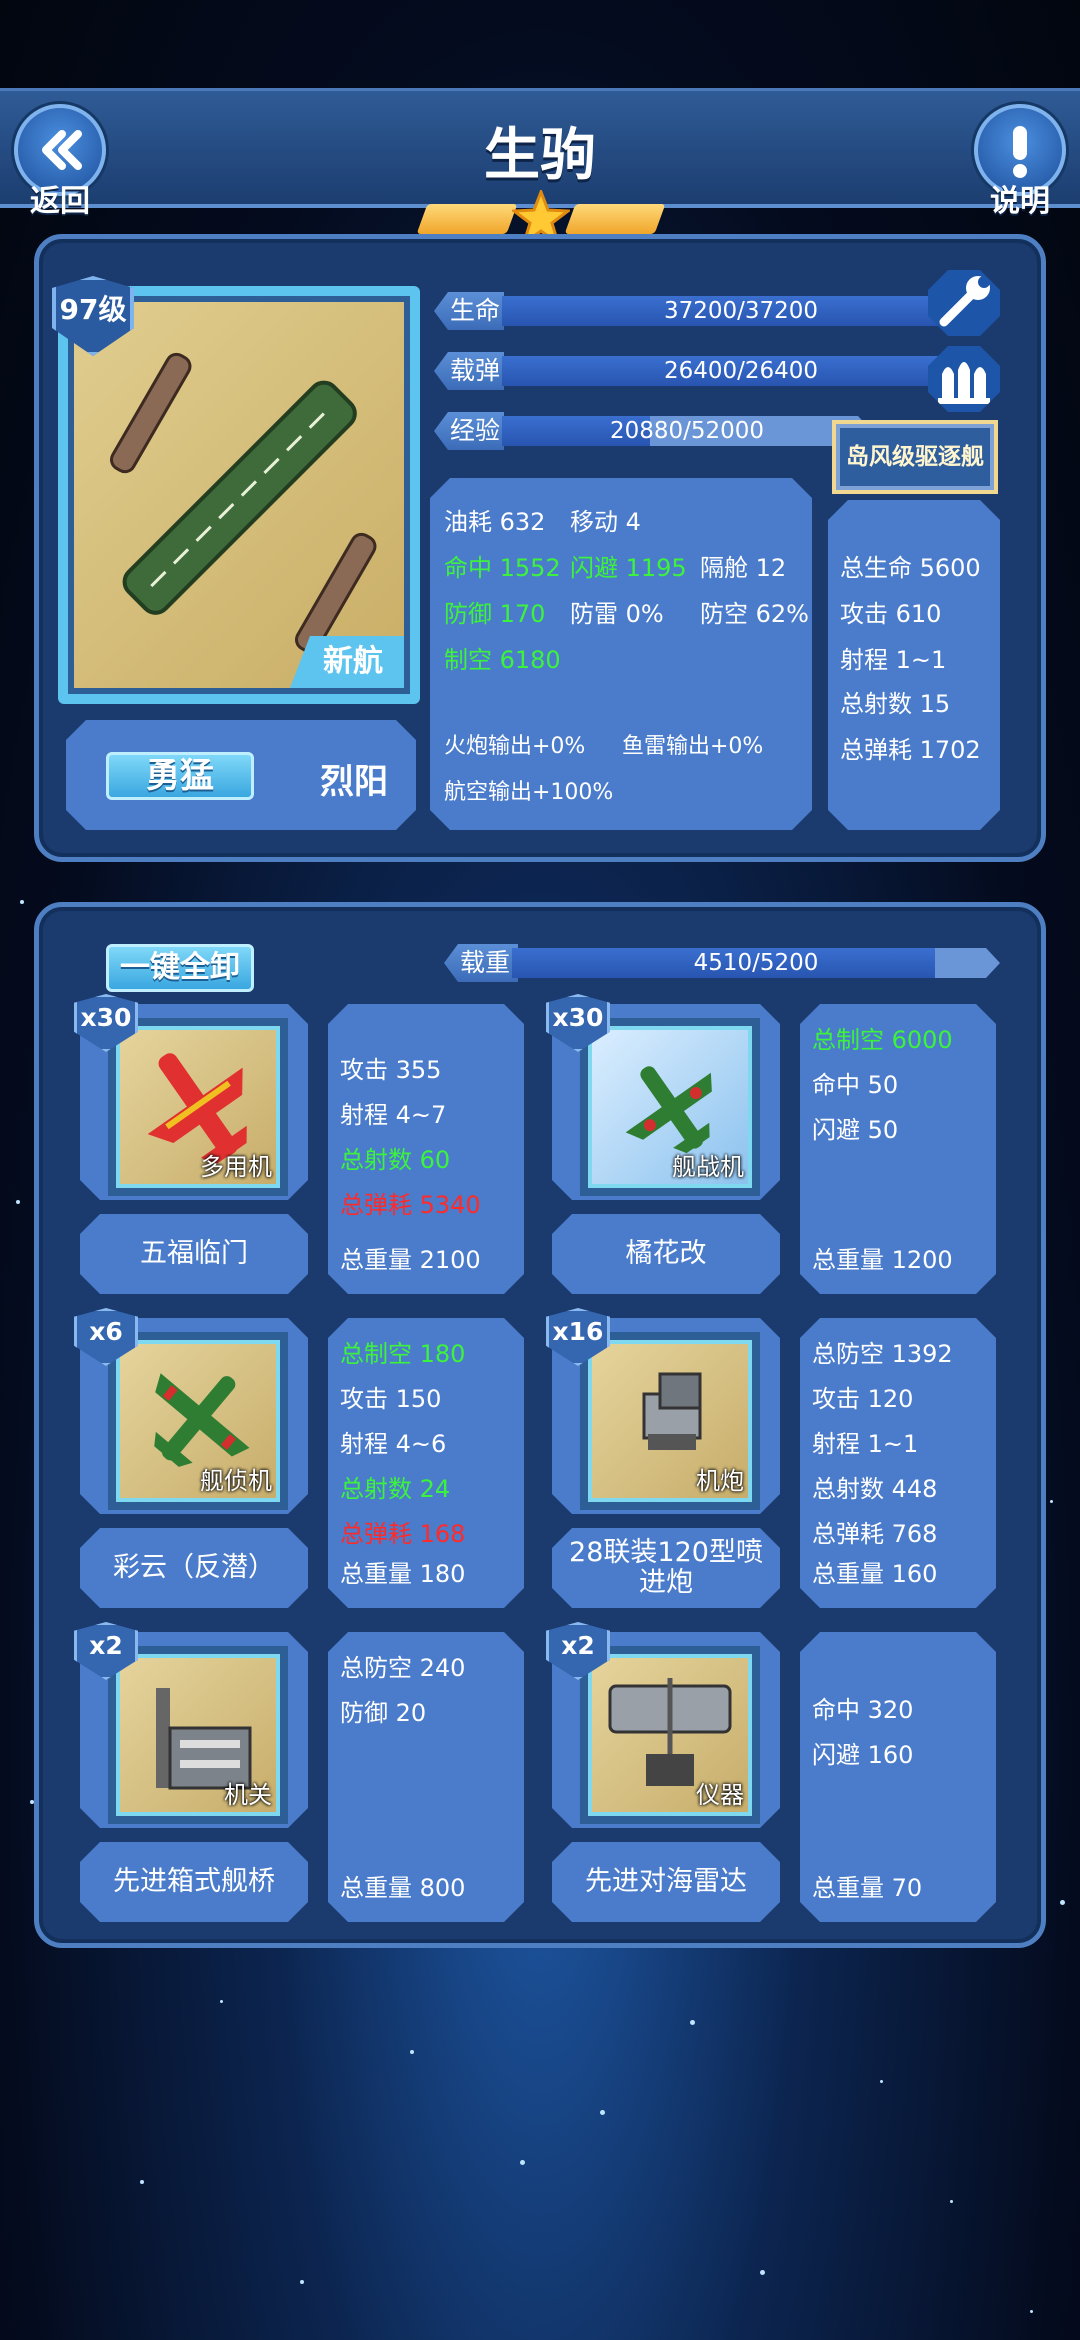 The width and height of the screenshot is (1080, 2340). What do you see at coordinates (410, 1260) in the screenshot?
I see `equipment-stat: 总重量 2100` at bounding box center [410, 1260].